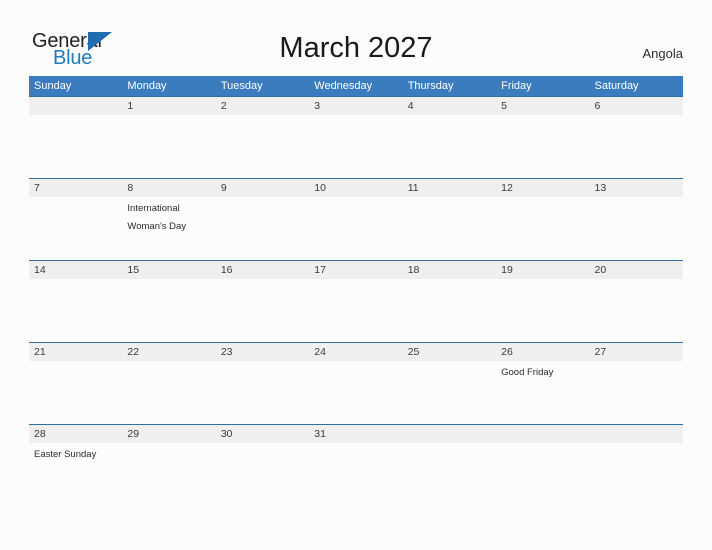  I want to click on day-number: 15, so click(133, 270).